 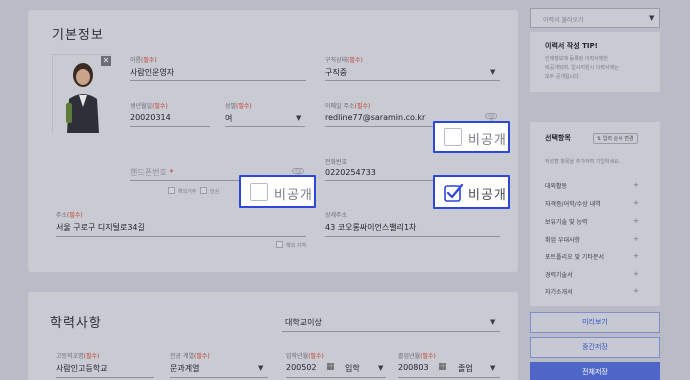 I want to click on resume-load-dropdown: 이력서 불러오기 ▼, so click(x=595, y=18).